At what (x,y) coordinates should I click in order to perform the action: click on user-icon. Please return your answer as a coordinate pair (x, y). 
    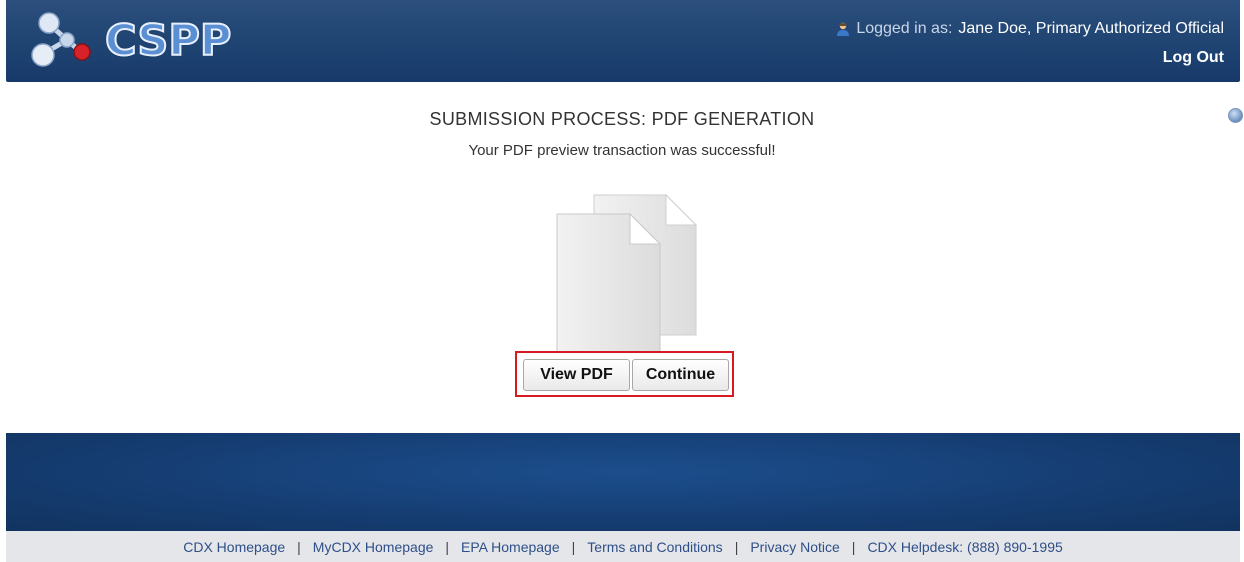
    Looking at the image, I should click on (843, 29).